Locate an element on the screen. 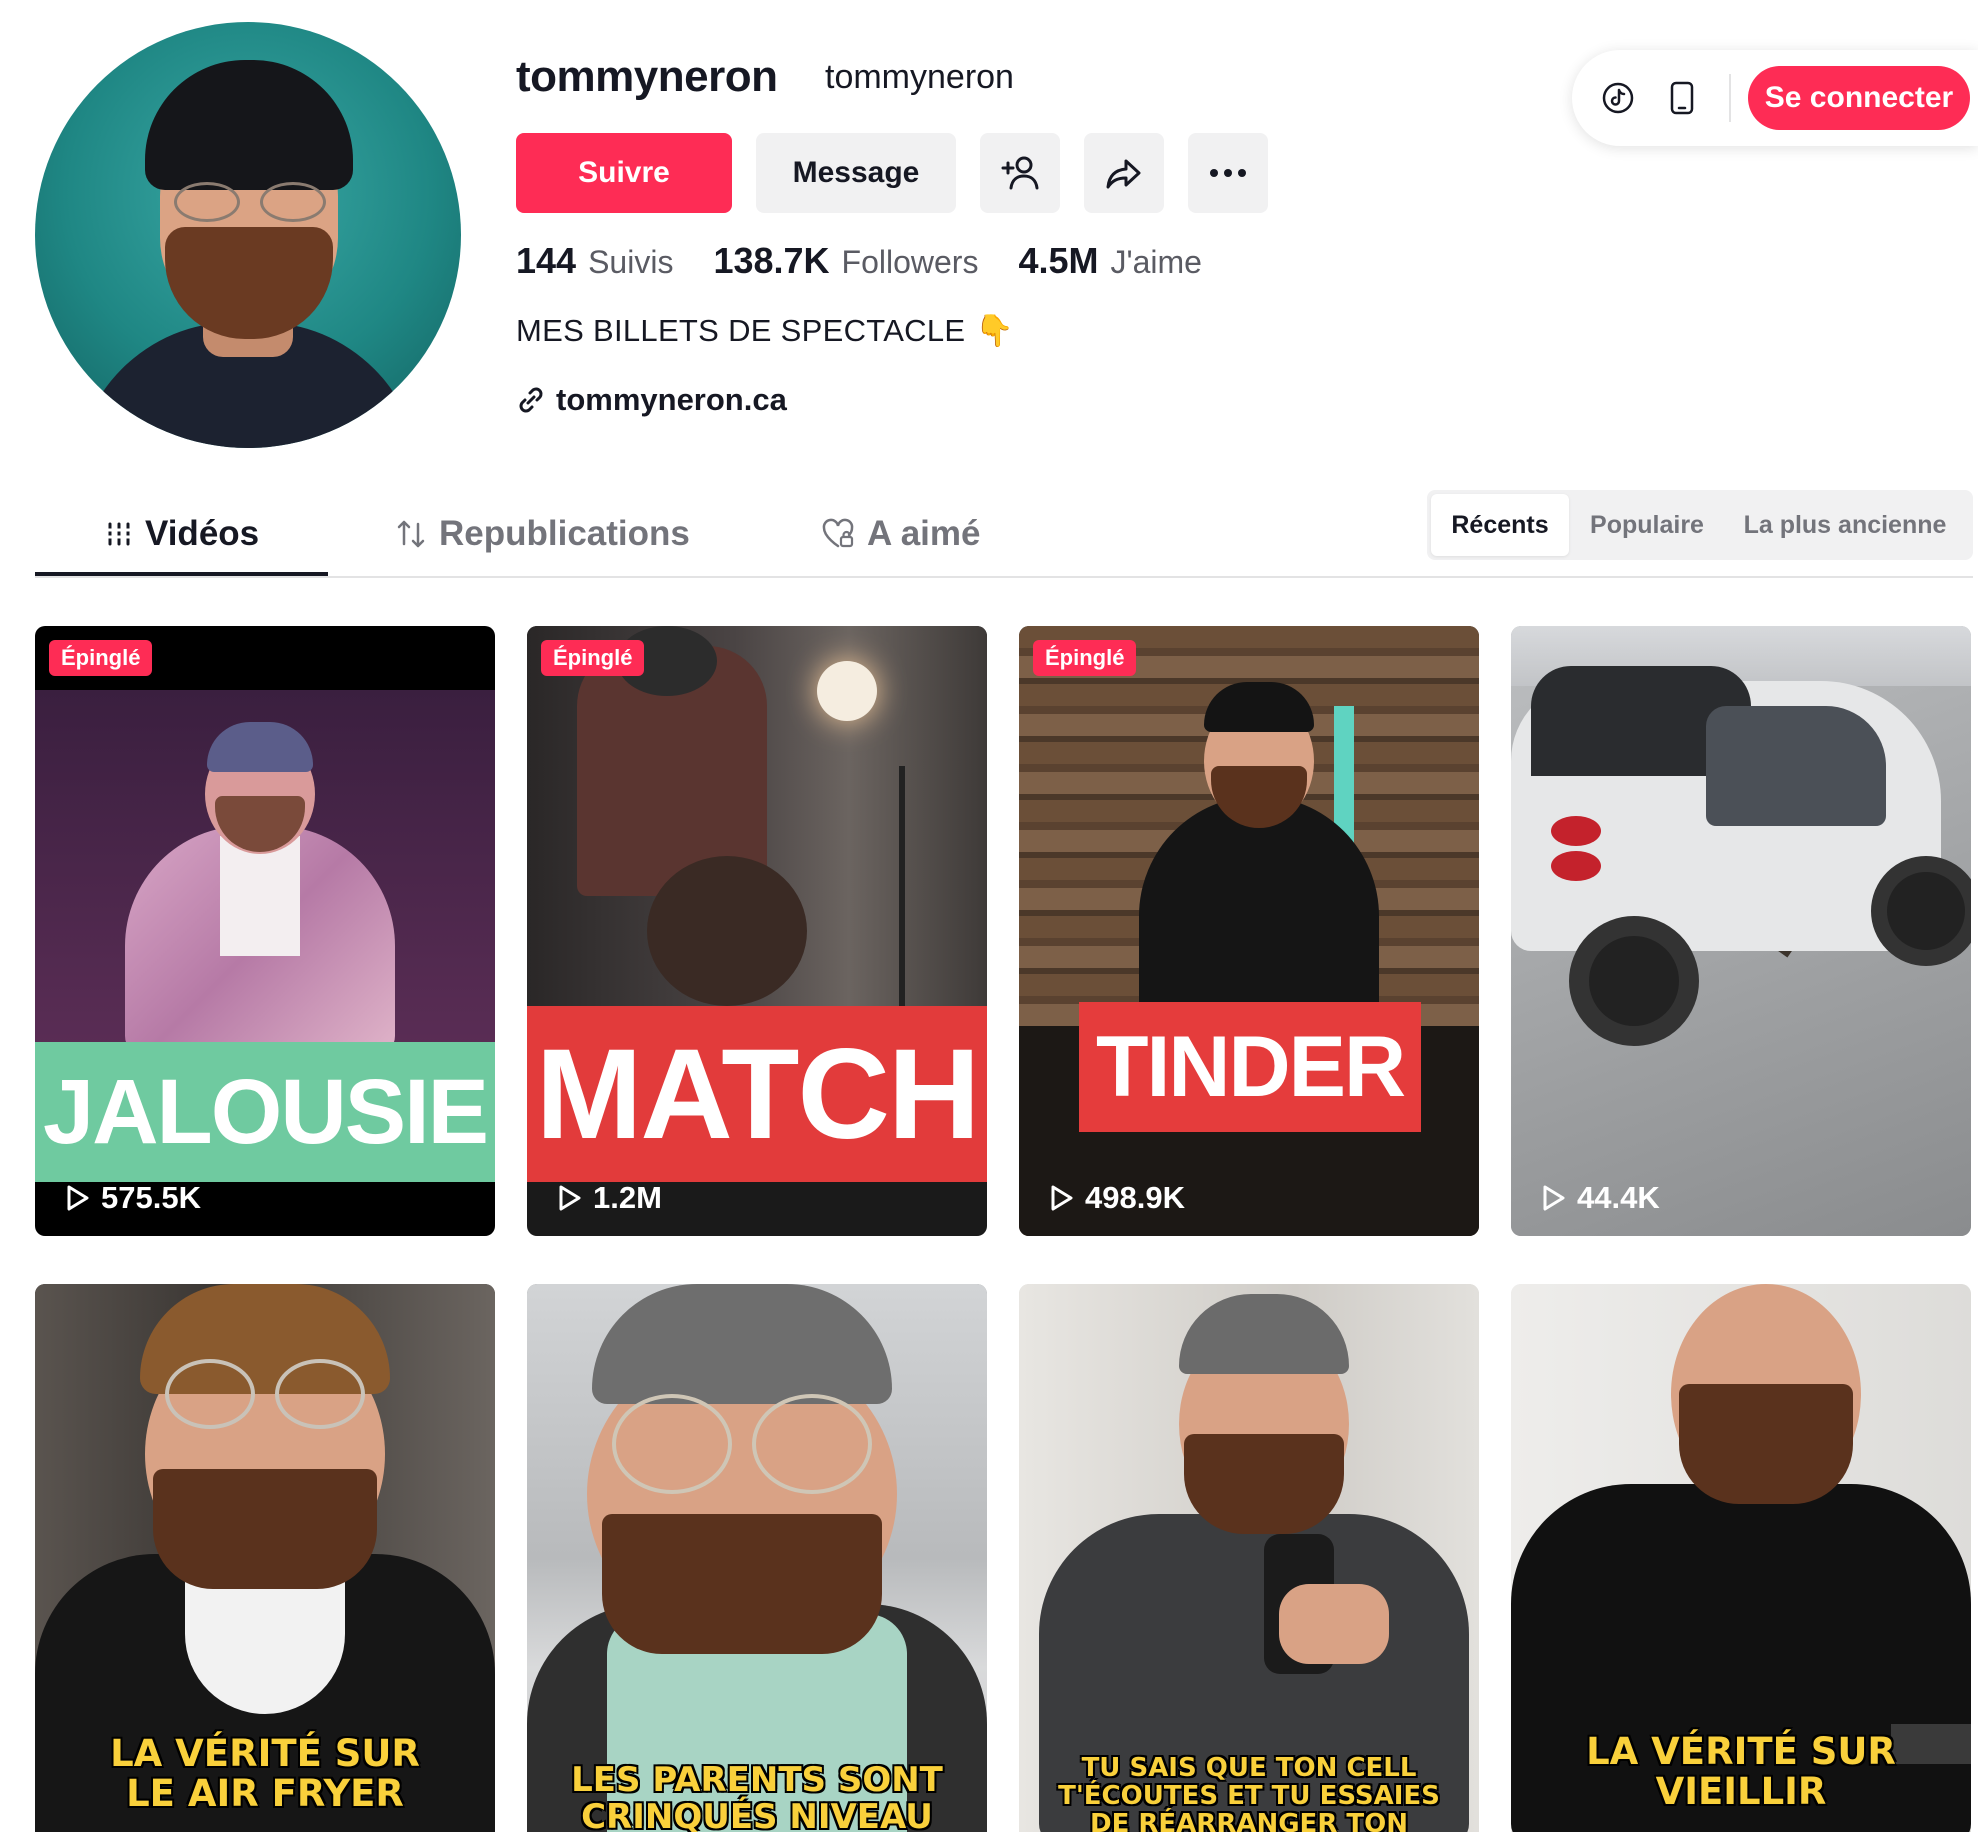 The width and height of the screenshot is (1978, 1832). share-icon is located at coordinates (1123, 174).